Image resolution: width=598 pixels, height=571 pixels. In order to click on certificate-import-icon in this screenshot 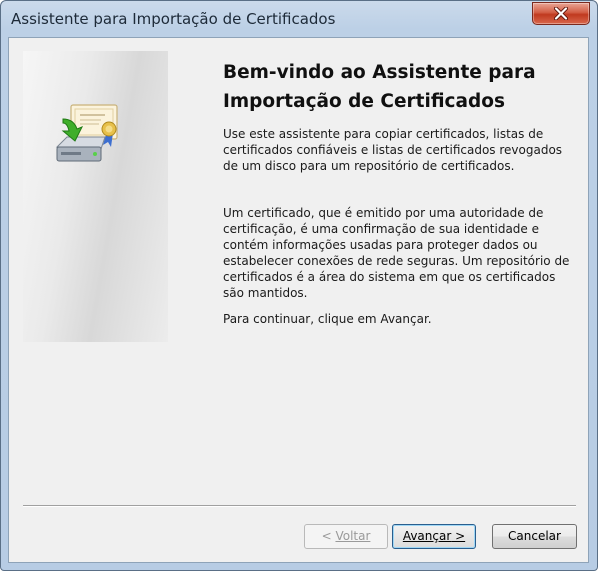, I will do `click(86, 133)`.